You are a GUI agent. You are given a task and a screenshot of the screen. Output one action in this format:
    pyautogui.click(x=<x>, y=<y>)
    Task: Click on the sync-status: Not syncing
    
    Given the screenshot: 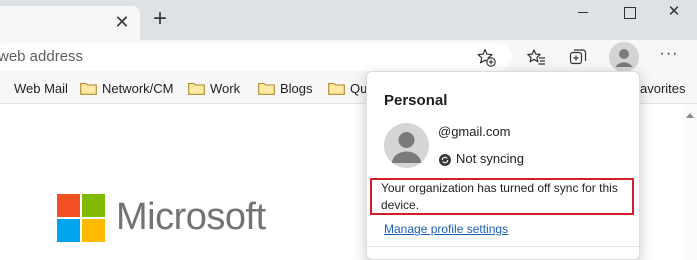 What is the action you would take?
    pyautogui.click(x=490, y=158)
    